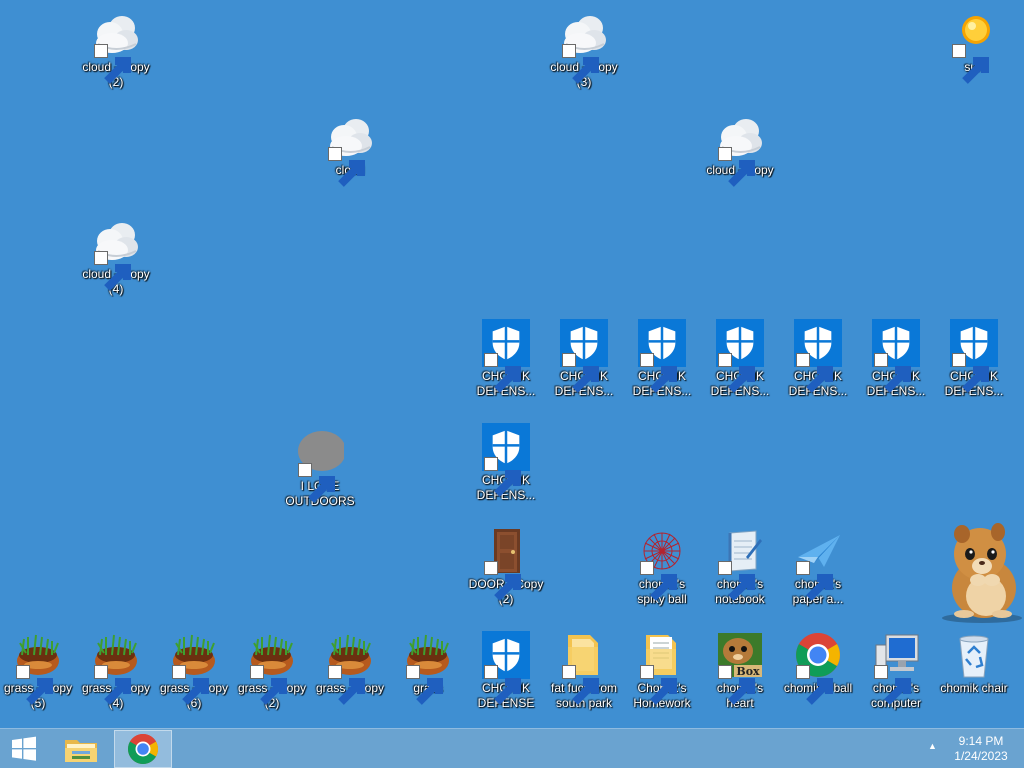  I want to click on desktop-icon-grass: grass, so click(428, 668).